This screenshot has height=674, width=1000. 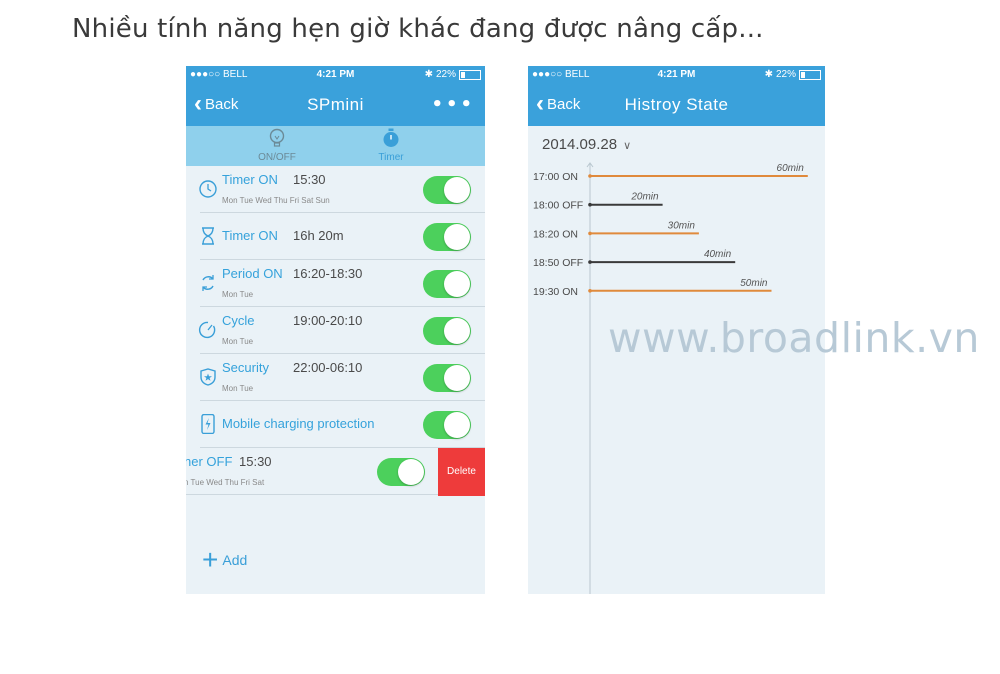 What do you see at coordinates (391, 157) in the screenshot?
I see `tab-timer-label: Timer` at bounding box center [391, 157].